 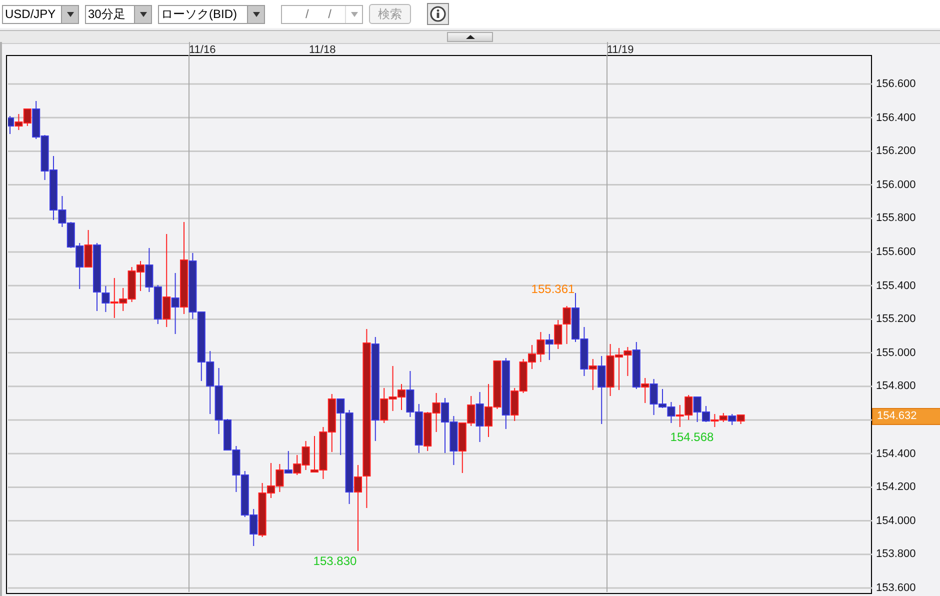 What do you see at coordinates (322, 50) in the screenshot?
I see `date-label: 11/18` at bounding box center [322, 50].